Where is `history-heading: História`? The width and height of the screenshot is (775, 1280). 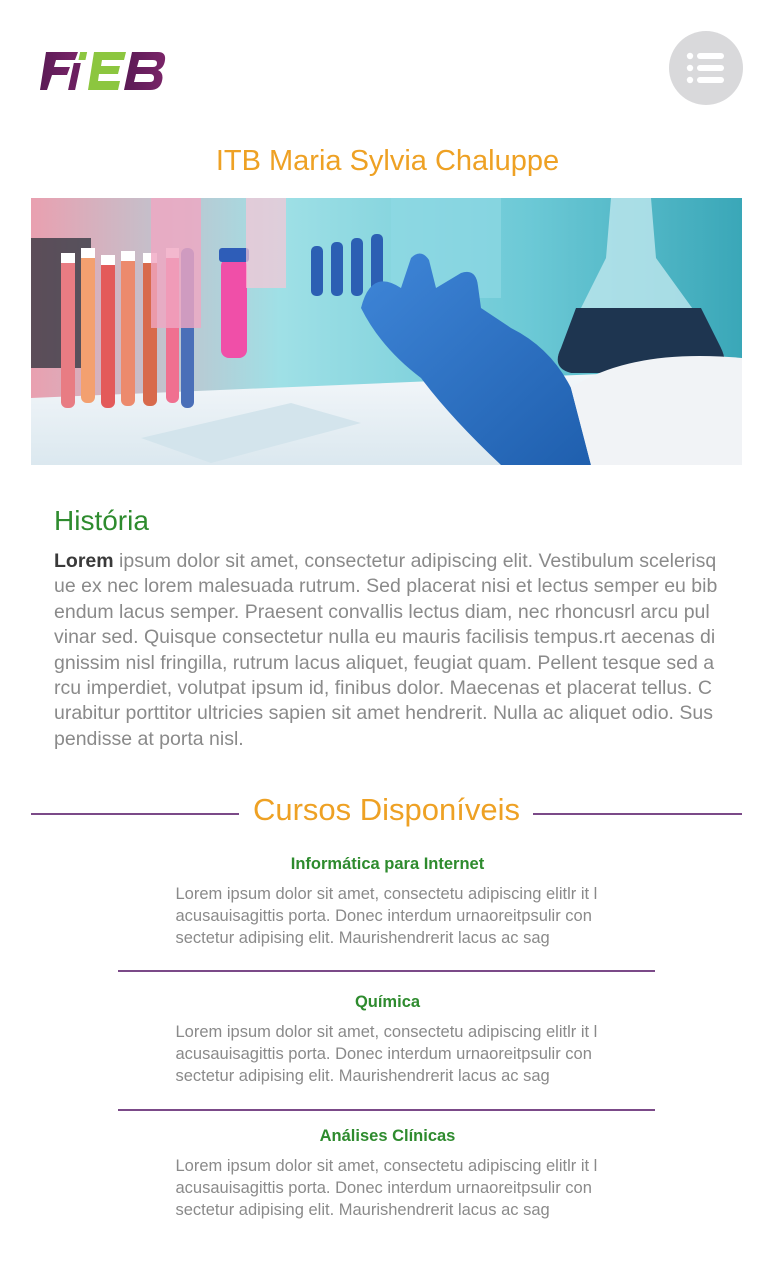 history-heading: História is located at coordinates (101, 520).